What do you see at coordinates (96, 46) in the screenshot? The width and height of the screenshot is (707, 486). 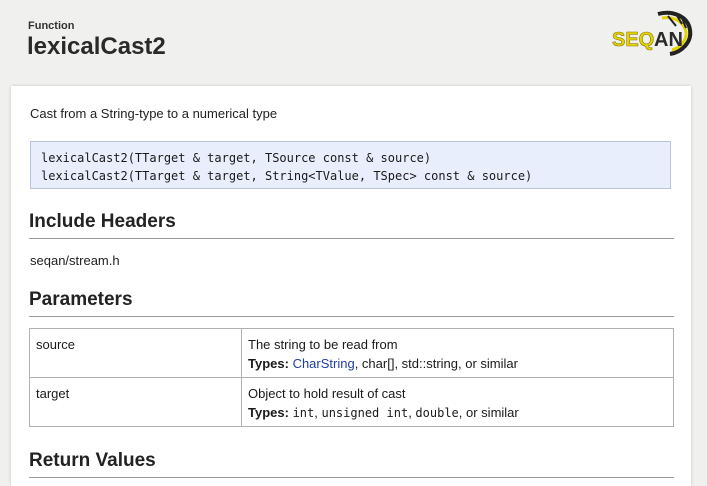 I see `page-title: lexicalCast2` at bounding box center [96, 46].